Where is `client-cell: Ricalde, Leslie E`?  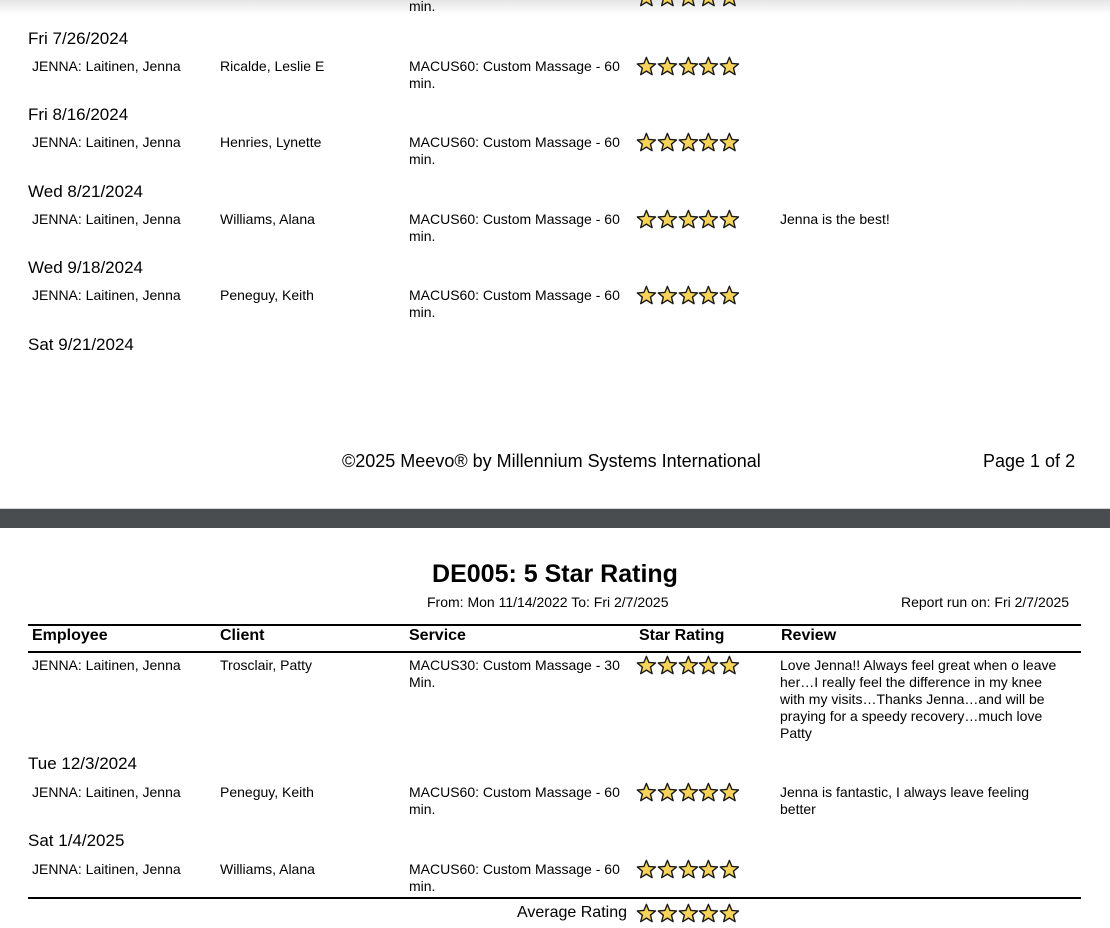
client-cell: Ricalde, Leslie E is located at coordinates (272, 66).